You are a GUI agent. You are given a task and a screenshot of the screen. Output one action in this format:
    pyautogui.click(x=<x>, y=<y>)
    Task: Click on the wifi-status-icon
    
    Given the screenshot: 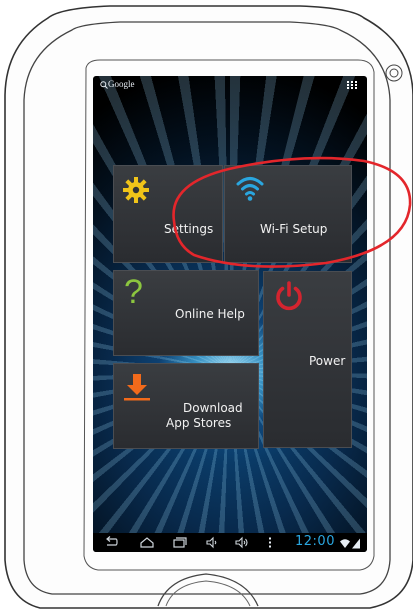 What is the action you would take?
    pyautogui.click(x=345, y=543)
    